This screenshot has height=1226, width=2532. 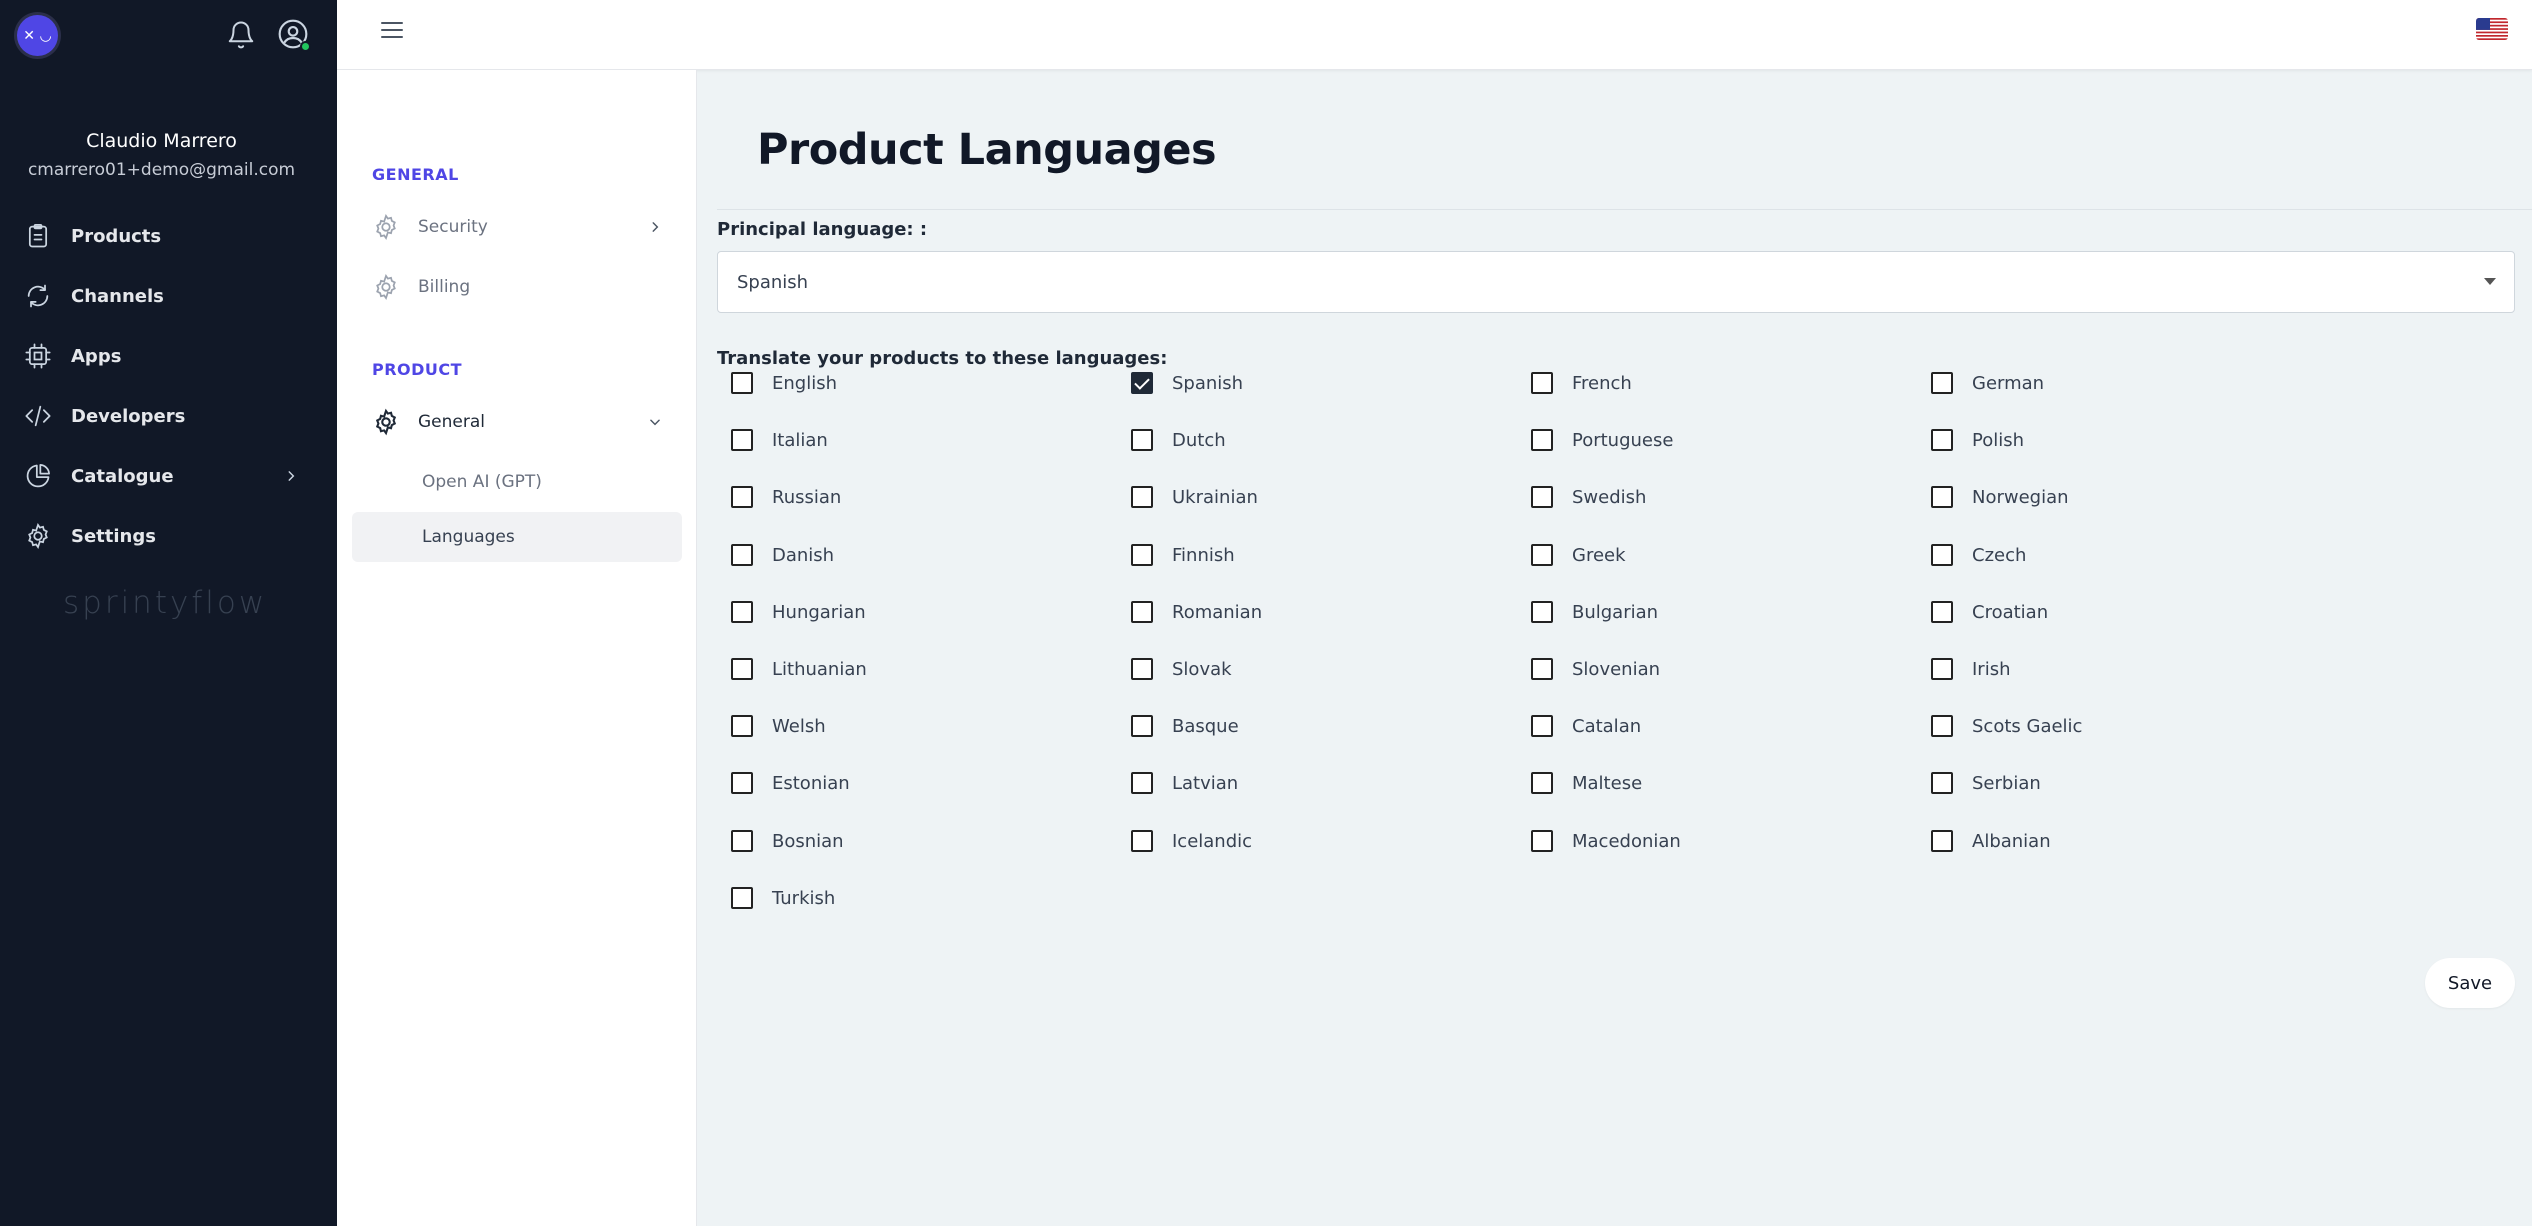 I want to click on language-option: Dutch, so click(x=1178, y=440).